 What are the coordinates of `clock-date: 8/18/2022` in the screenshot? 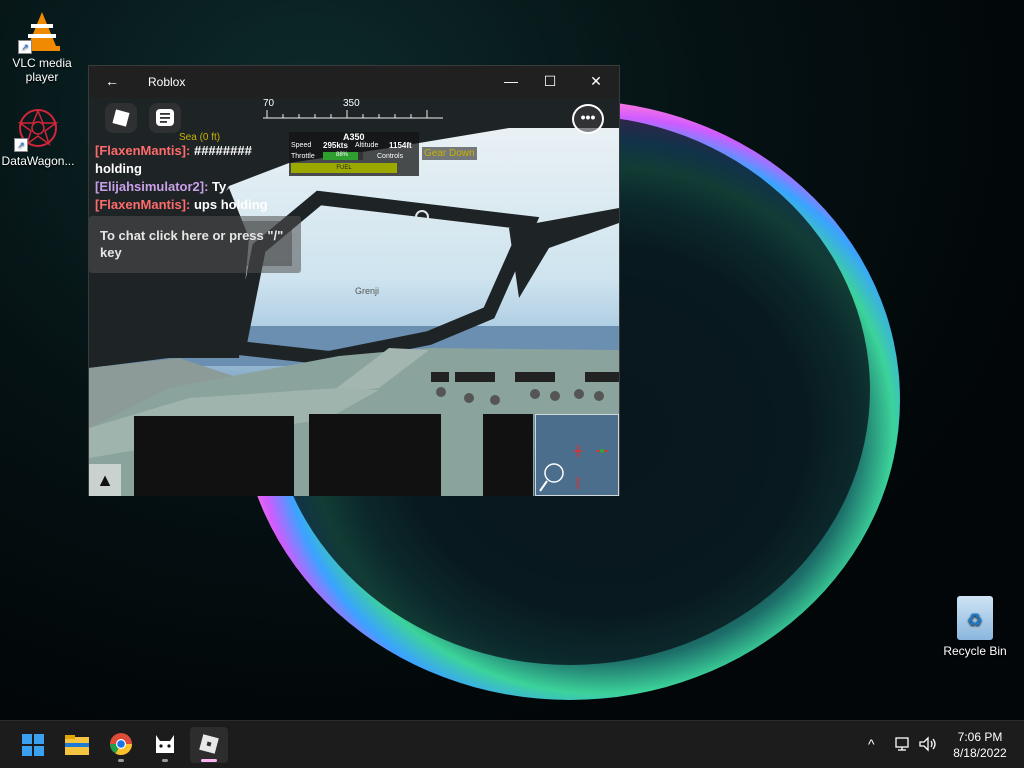 It's located at (980, 753).